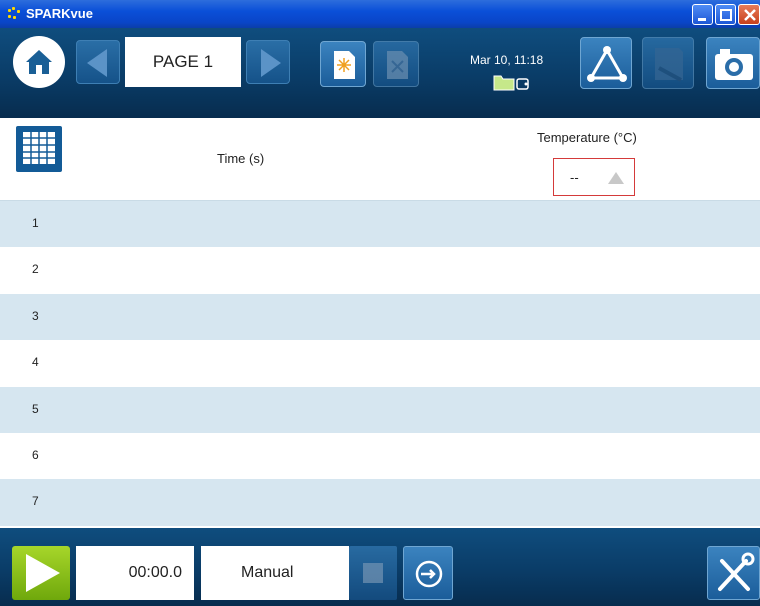 The image size is (760, 606). I want to click on row-number: 7, so click(35, 501).